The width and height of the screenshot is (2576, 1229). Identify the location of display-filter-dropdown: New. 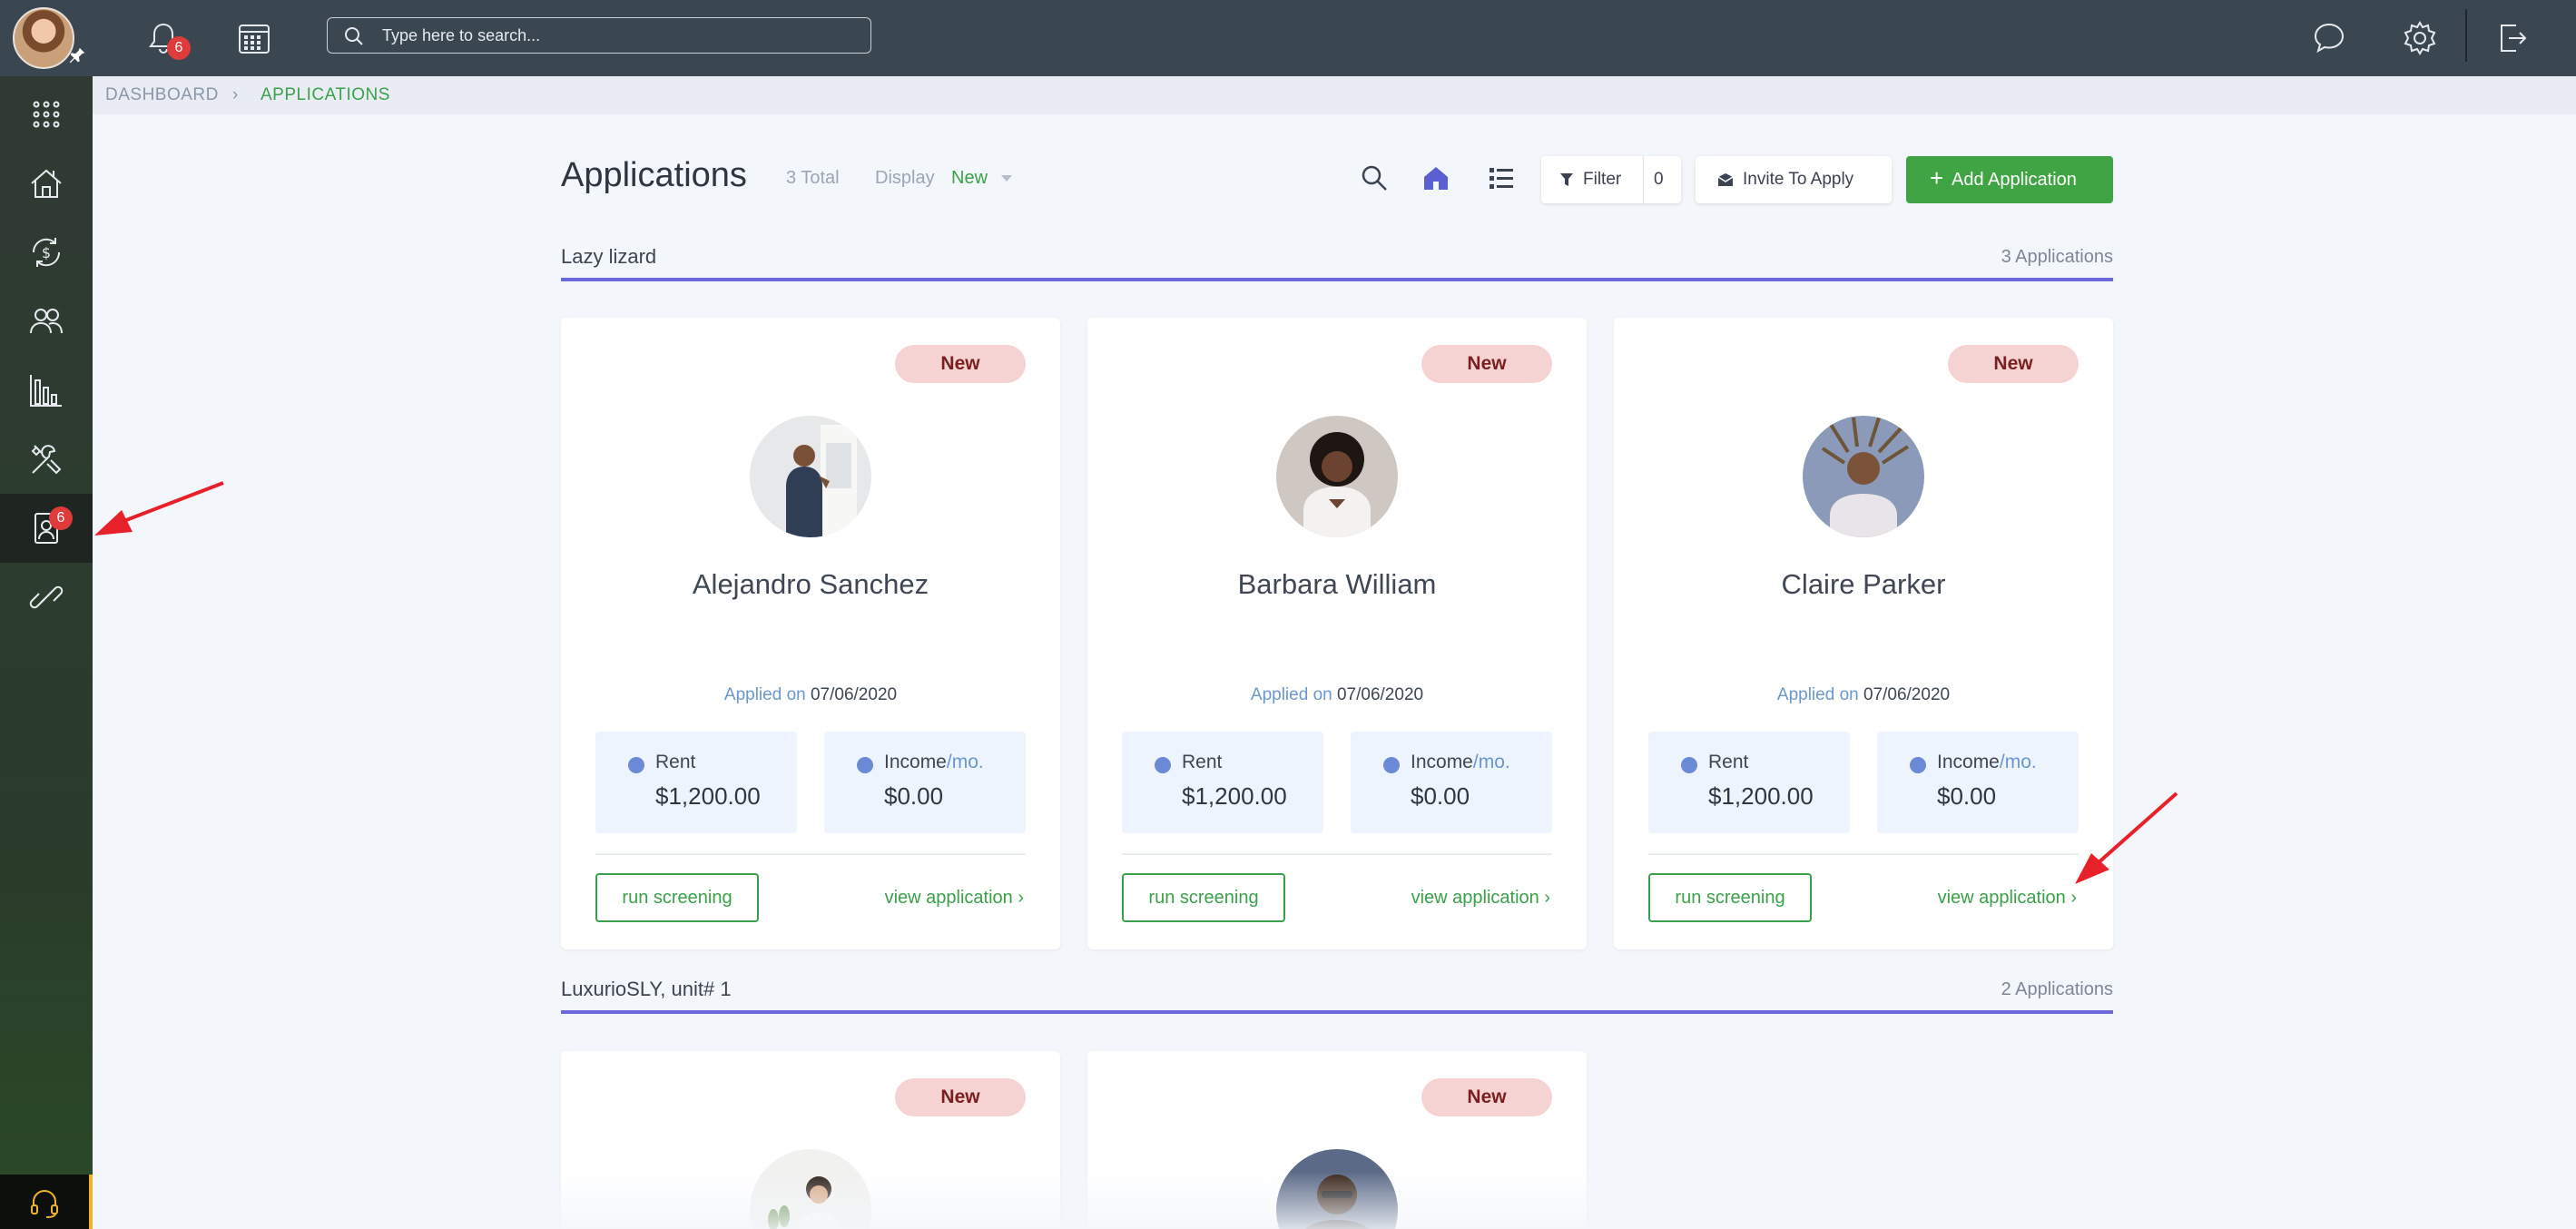
(969, 178).